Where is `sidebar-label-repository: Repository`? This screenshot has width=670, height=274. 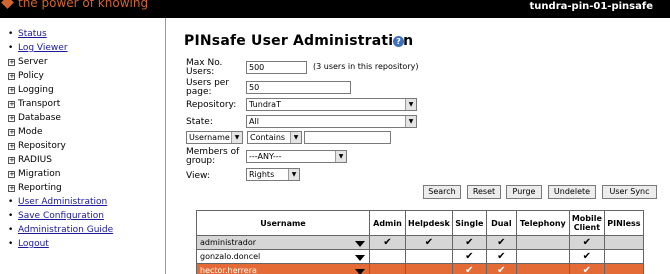
sidebar-label-repository: Repository is located at coordinates (42, 146).